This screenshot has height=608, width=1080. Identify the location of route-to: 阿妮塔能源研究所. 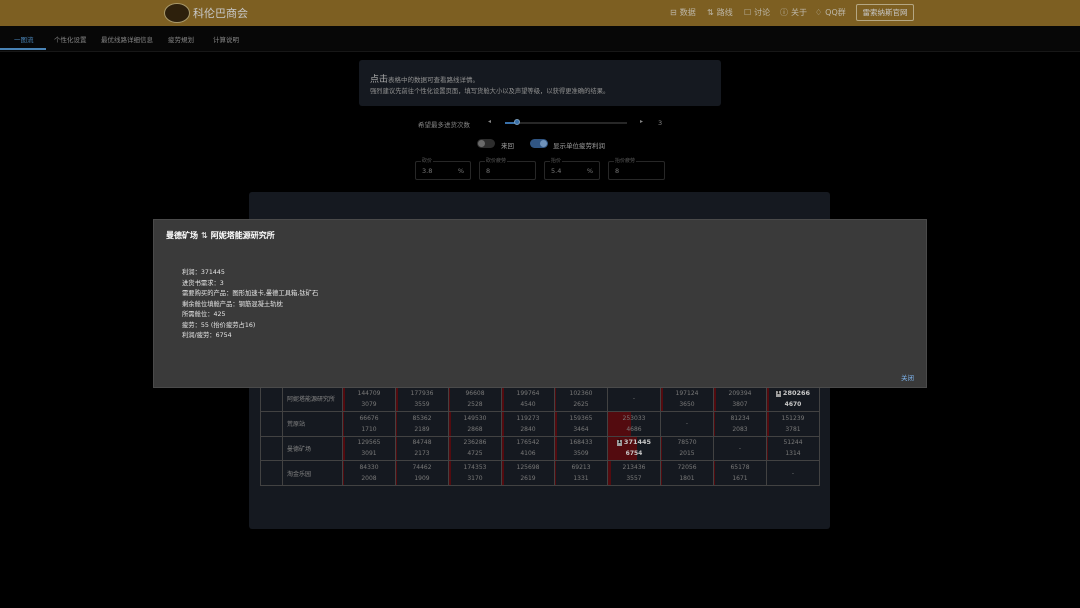
(242, 235).